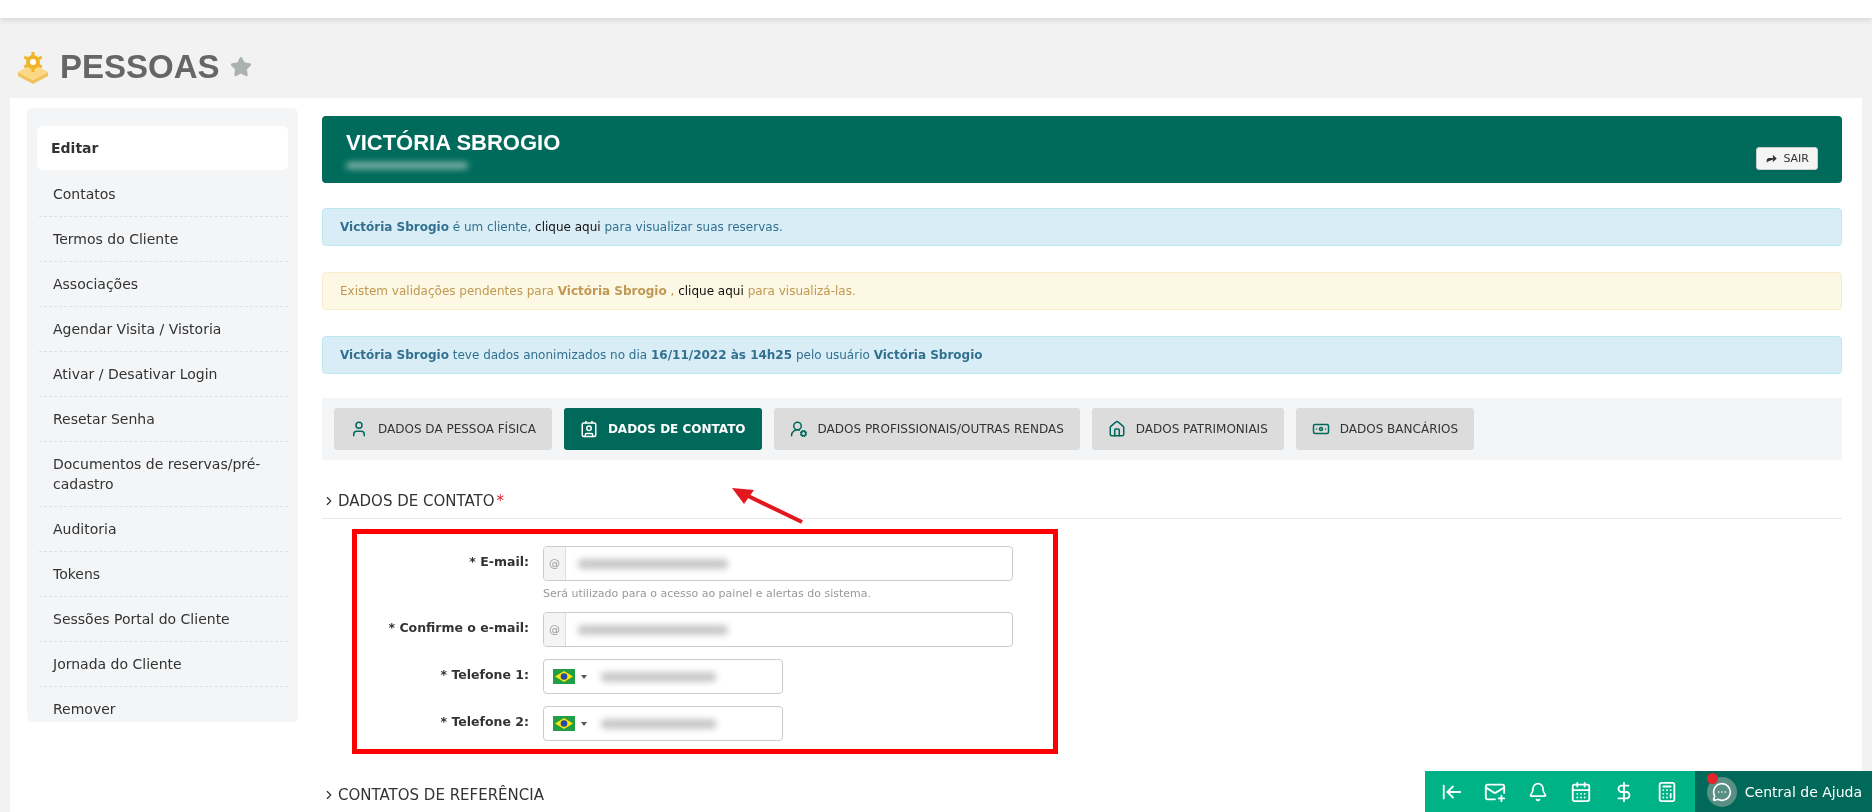  What do you see at coordinates (1721, 791) in the screenshot?
I see `chat-icon` at bounding box center [1721, 791].